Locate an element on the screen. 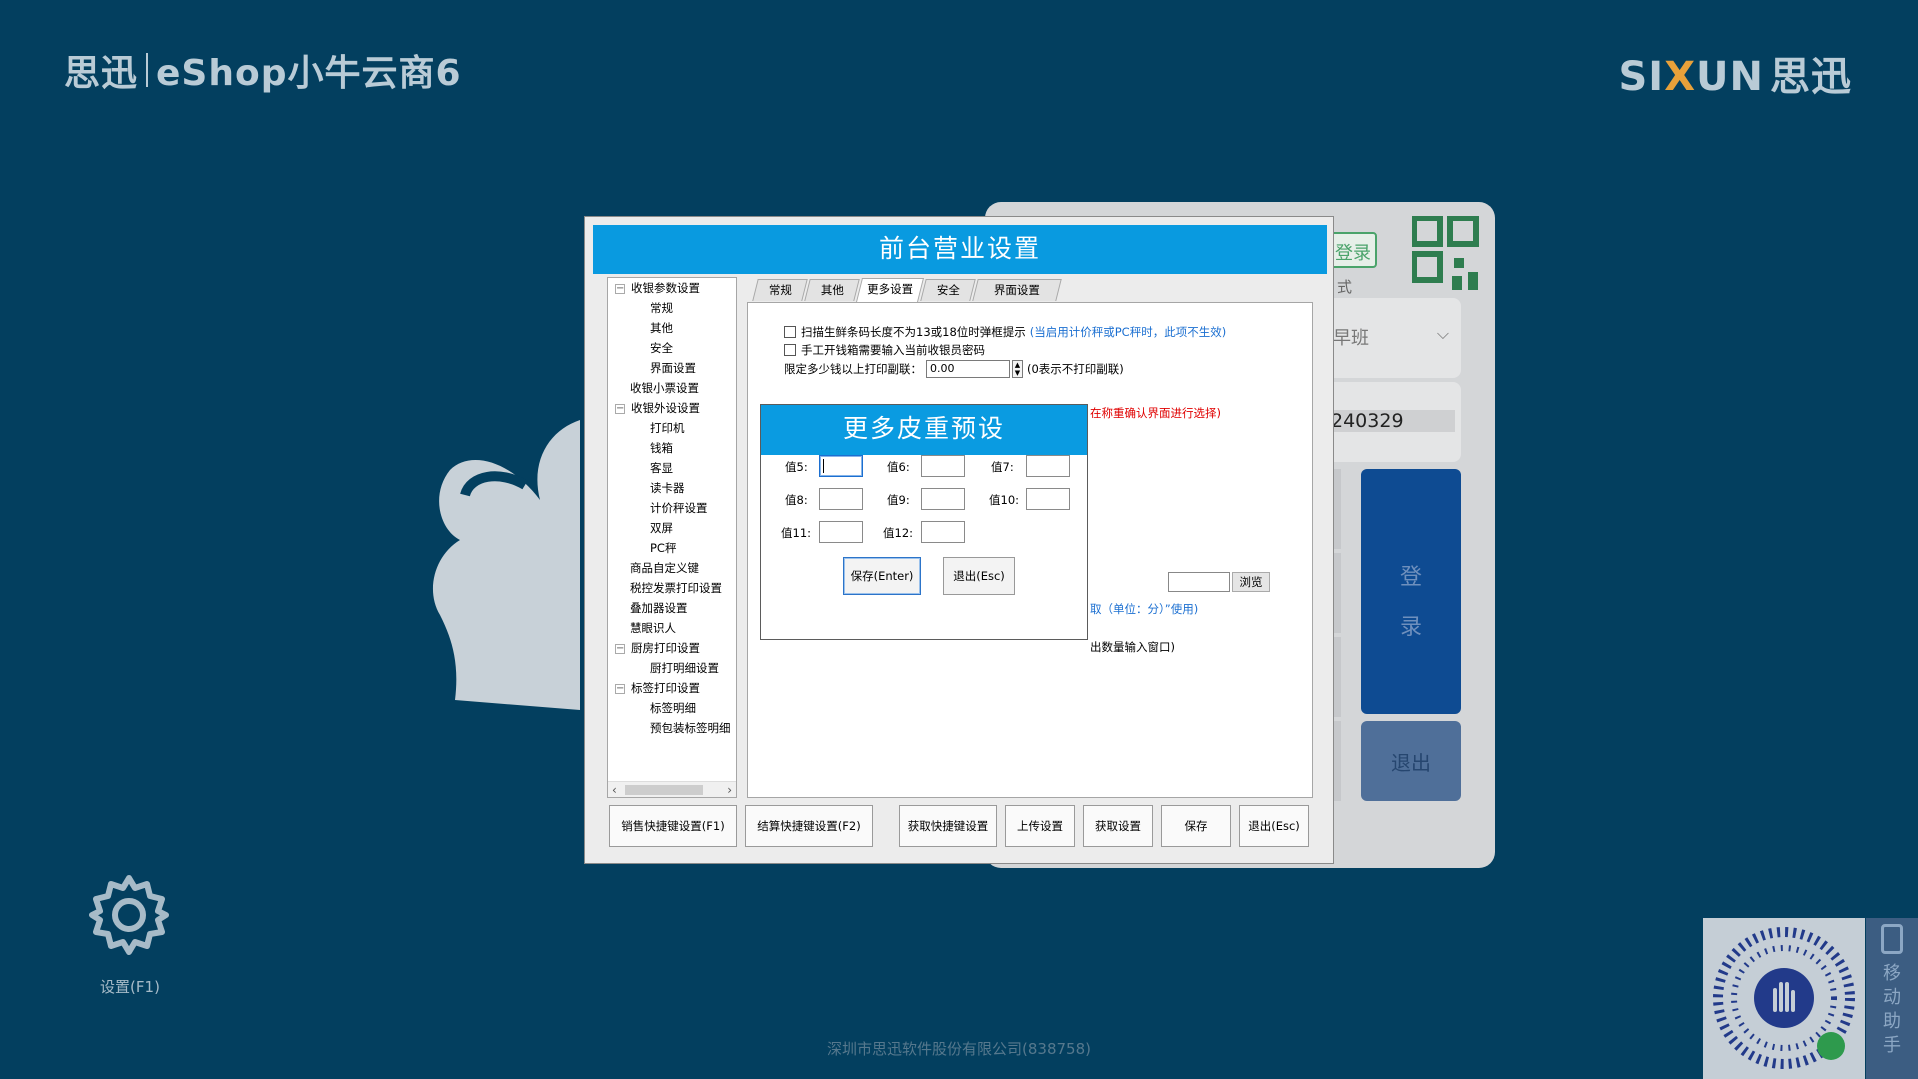 Image resolution: width=1918 pixels, height=1079 pixels. option-cashbox-password: 手工开钱箱需要输入当前收银员密码 is located at coordinates (884, 350).